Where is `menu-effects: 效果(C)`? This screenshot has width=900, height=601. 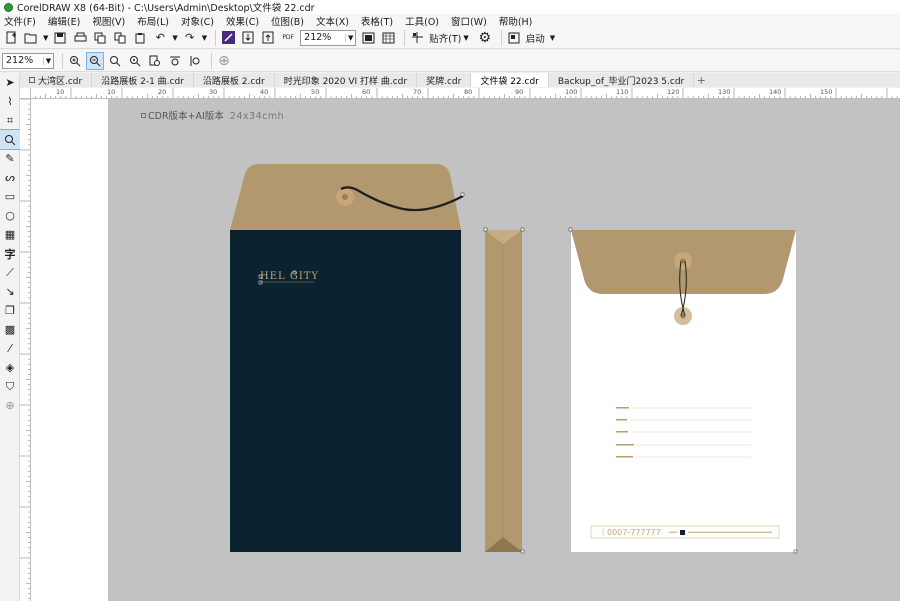 menu-effects: 效果(C) is located at coordinates (242, 21).